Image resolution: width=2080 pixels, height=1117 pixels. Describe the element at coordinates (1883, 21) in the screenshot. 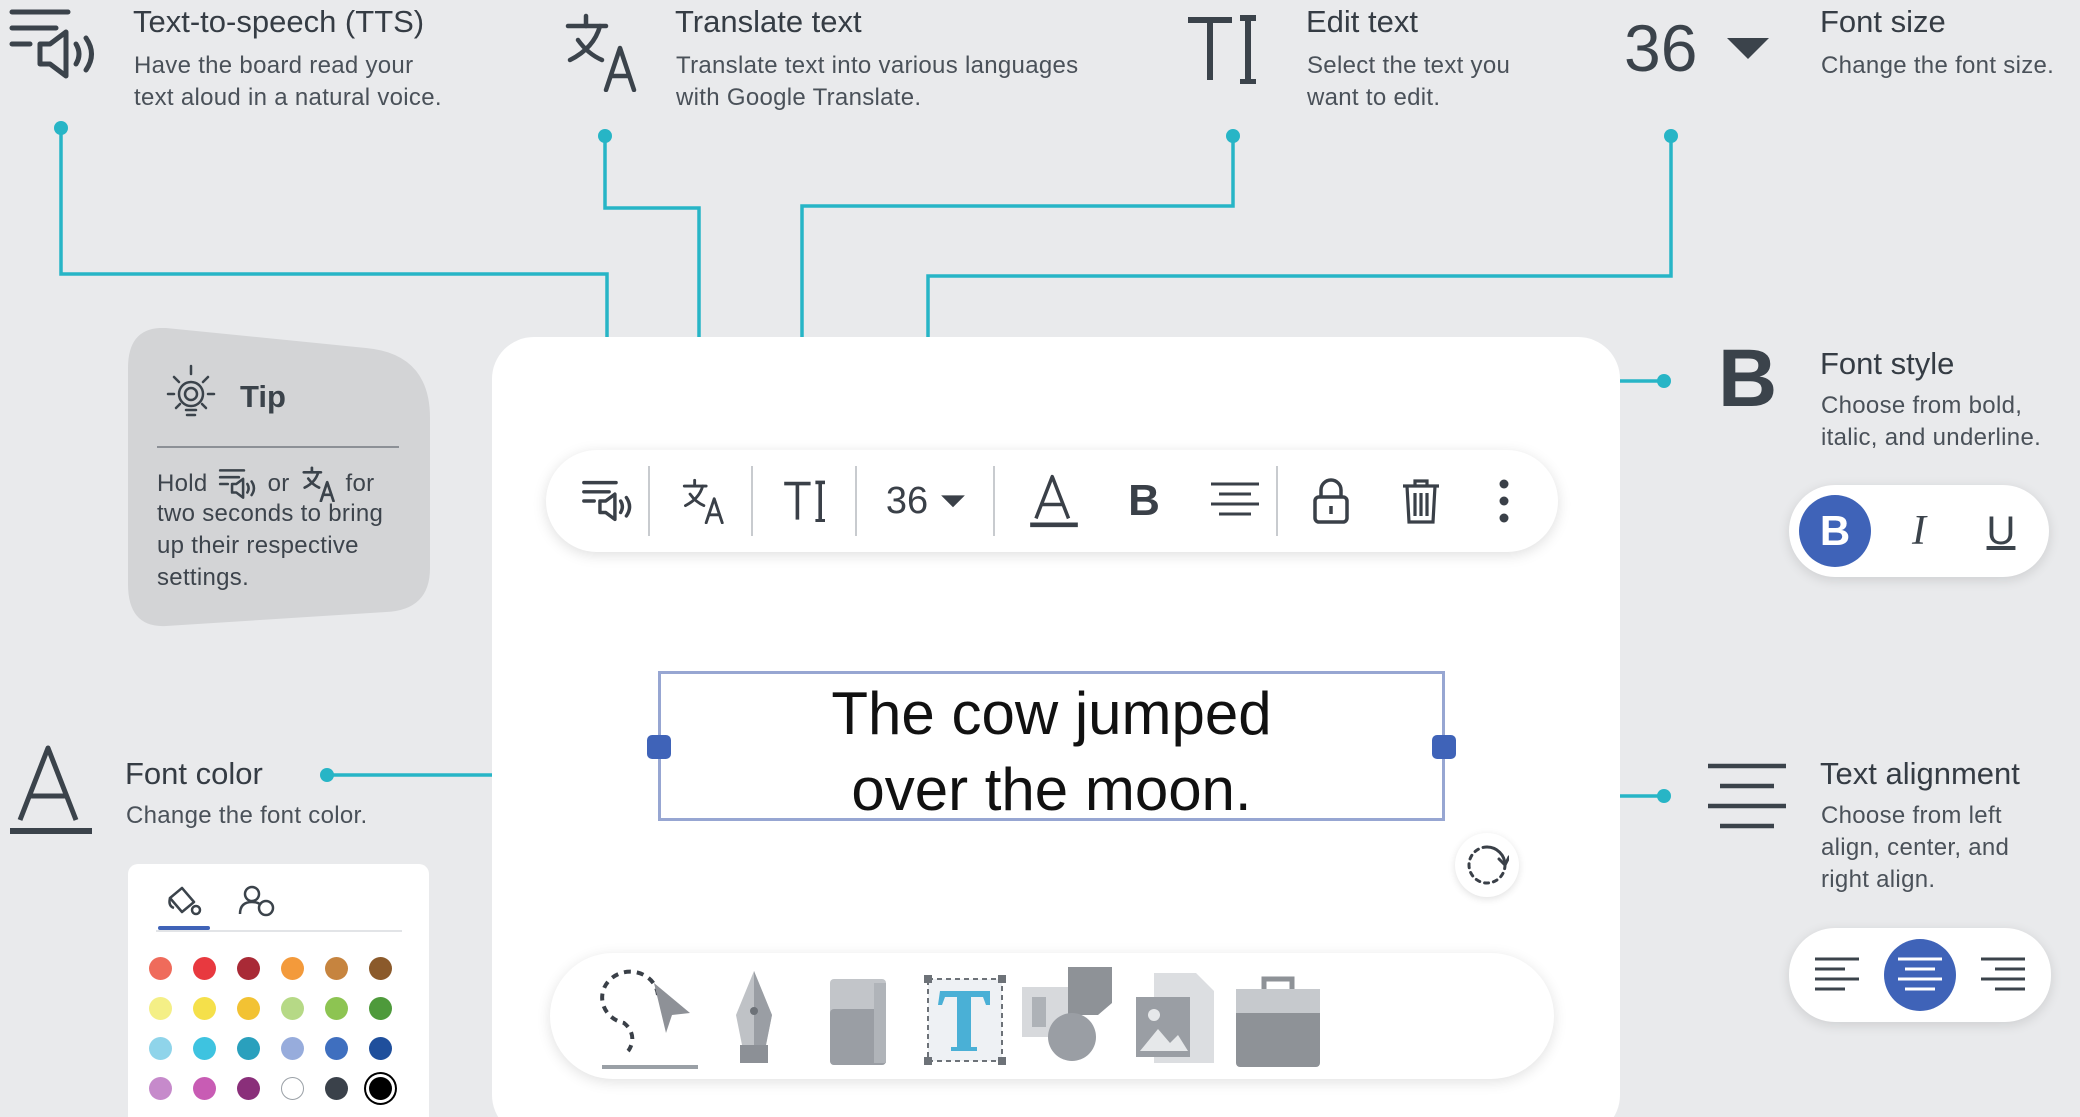

I see `font-size-title: Font size` at that location.